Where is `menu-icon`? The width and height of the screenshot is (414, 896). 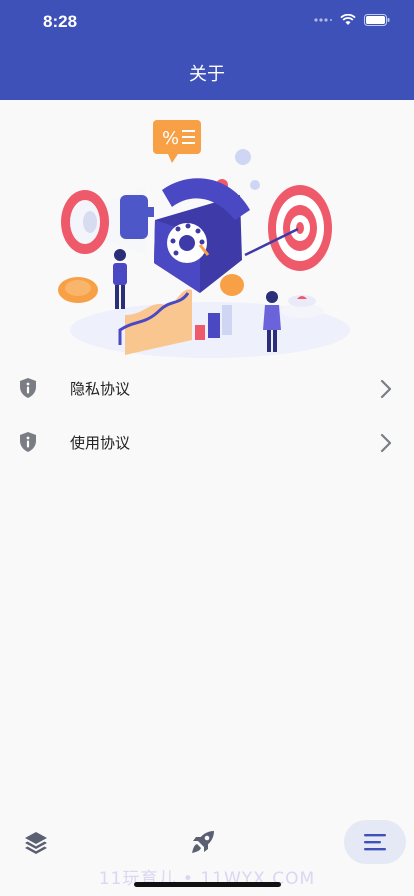
menu-icon is located at coordinates (375, 842).